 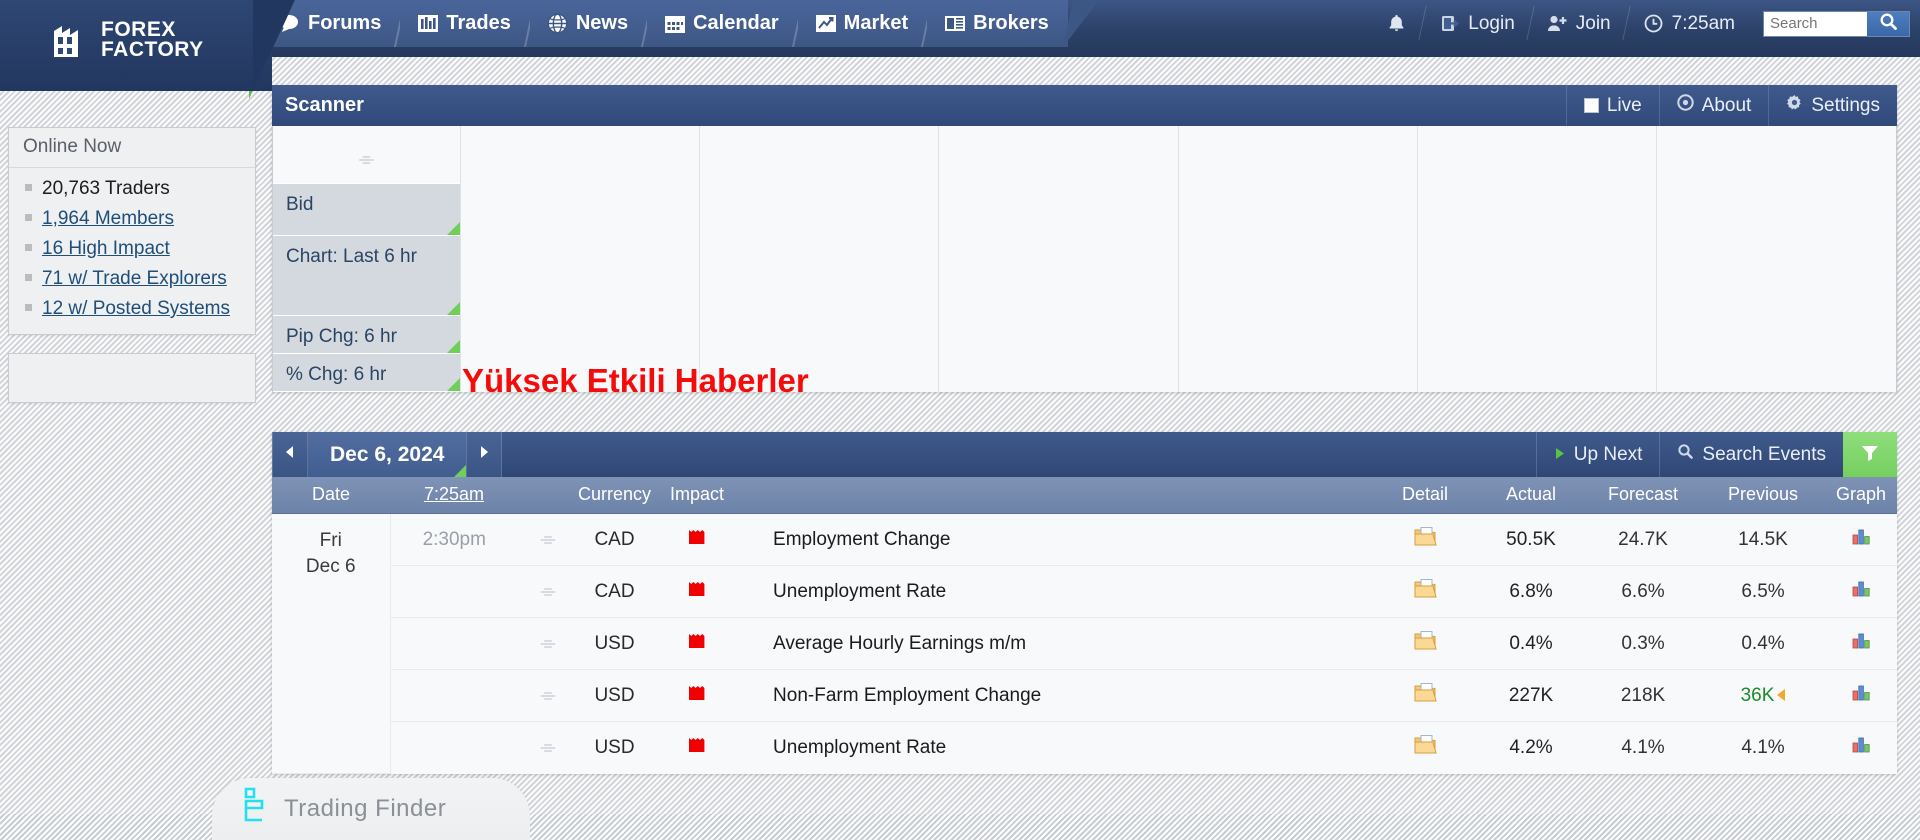 What do you see at coordinates (1689, 23) in the screenshot?
I see `clock-display: 7:25am` at bounding box center [1689, 23].